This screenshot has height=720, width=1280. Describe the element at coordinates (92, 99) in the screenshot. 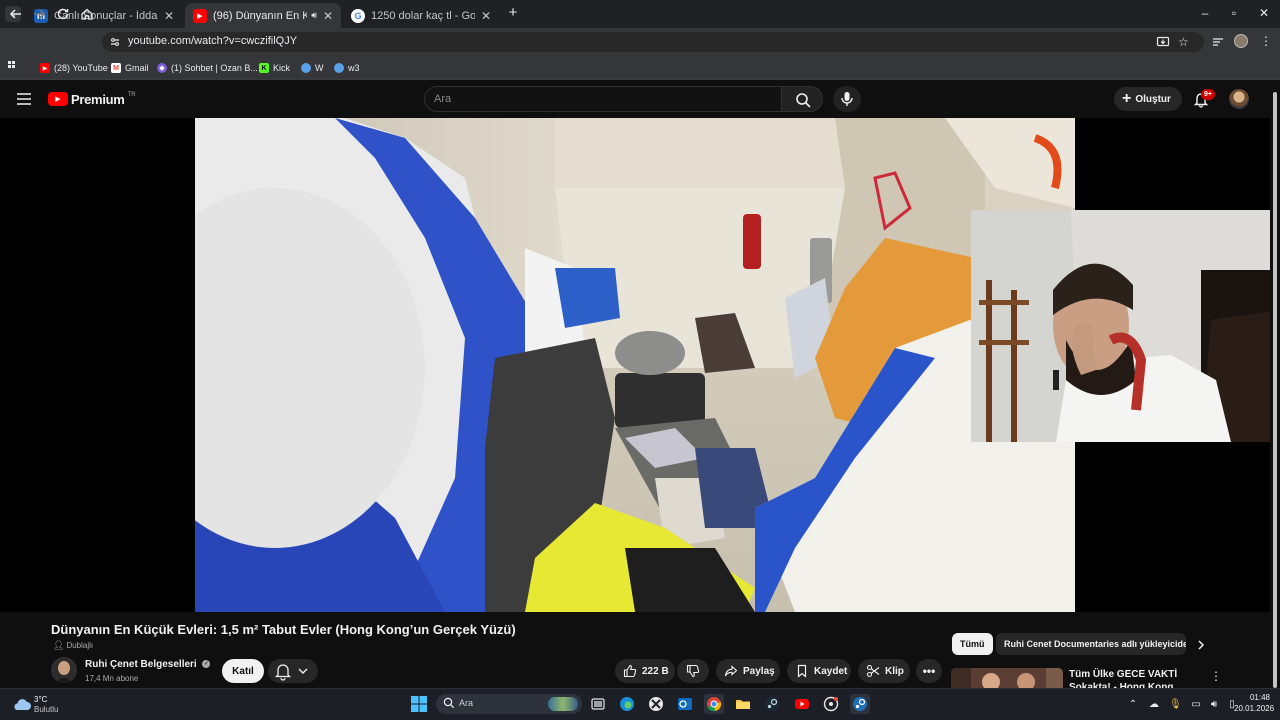

I see `youtube-premium-logo: ▶ Premium TR` at that location.